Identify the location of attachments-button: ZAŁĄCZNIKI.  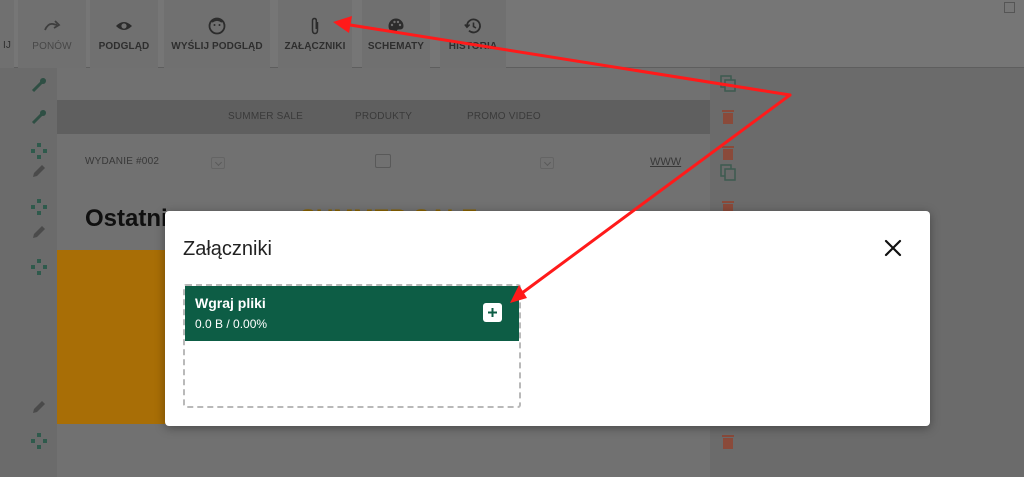
(315, 34).